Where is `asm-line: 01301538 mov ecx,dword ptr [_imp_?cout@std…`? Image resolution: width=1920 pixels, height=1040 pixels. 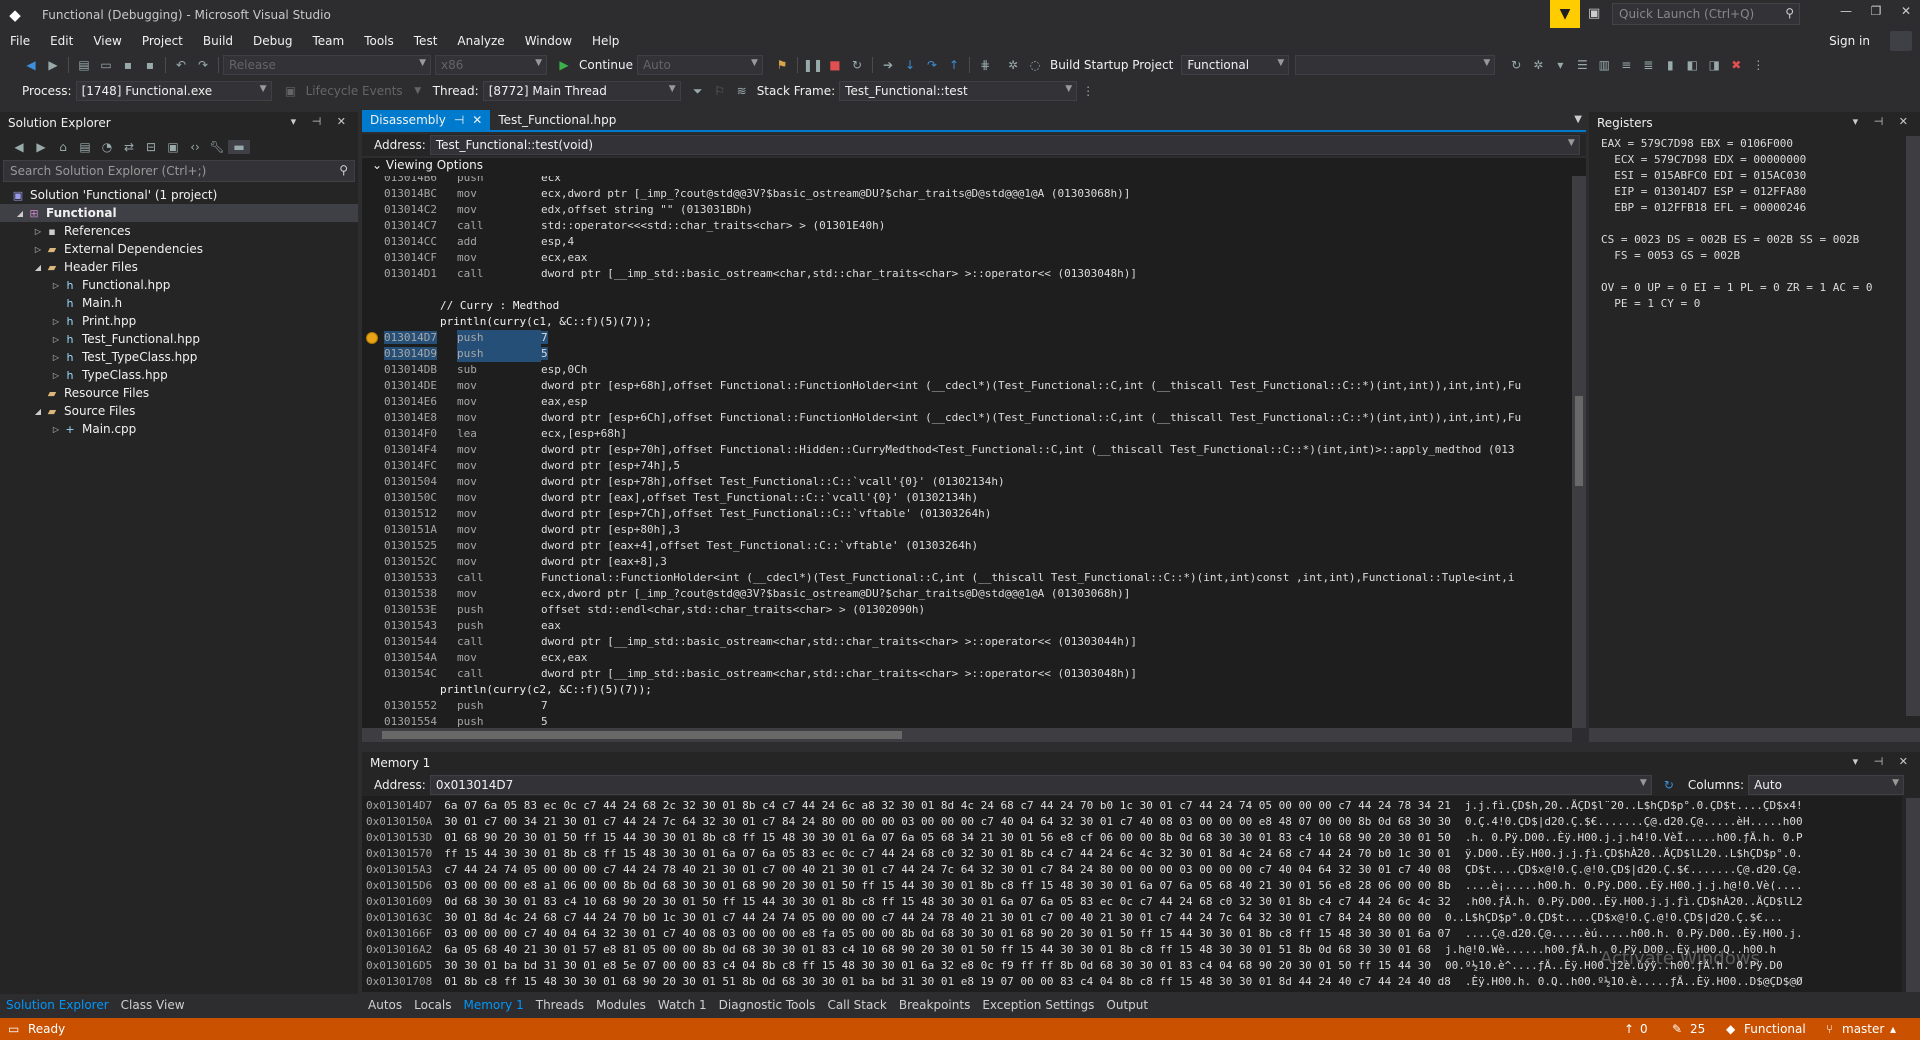 asm-line: 01301538 mov ecx,dword ptr [_imp_?cout@std… is located at coordinates (757, 594).